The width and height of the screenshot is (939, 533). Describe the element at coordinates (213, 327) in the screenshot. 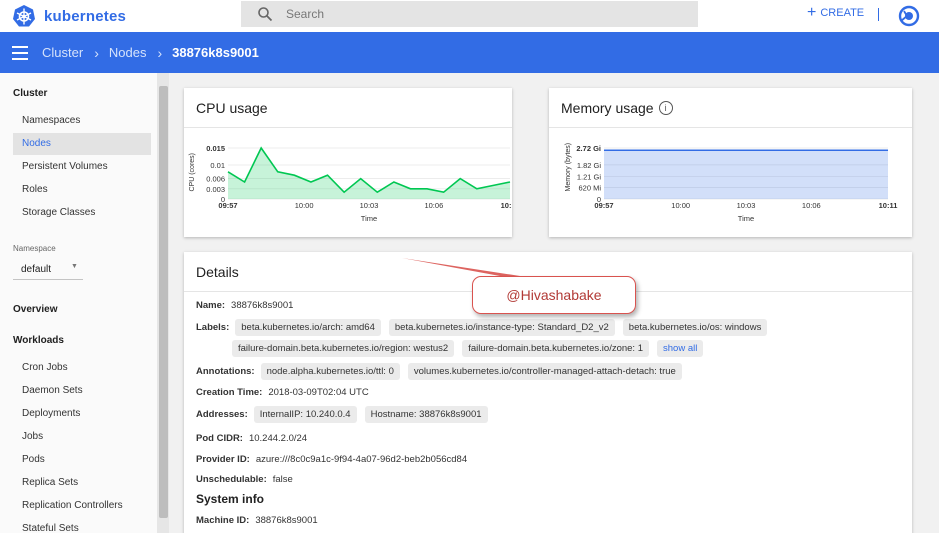

I see `detail-key: Labels:` at that location.